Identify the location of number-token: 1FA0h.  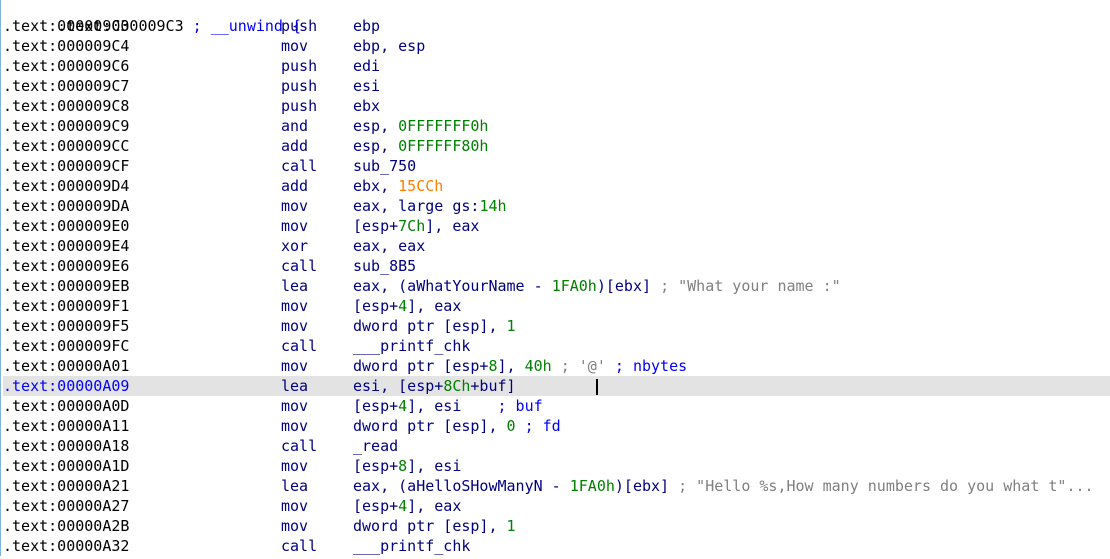
(574, 286).